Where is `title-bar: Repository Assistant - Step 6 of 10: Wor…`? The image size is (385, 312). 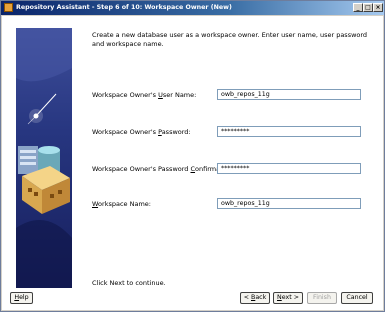
title-bar: Repository Assistant - Step 6 of 10: Wor… is located at coordinates (192, 8).